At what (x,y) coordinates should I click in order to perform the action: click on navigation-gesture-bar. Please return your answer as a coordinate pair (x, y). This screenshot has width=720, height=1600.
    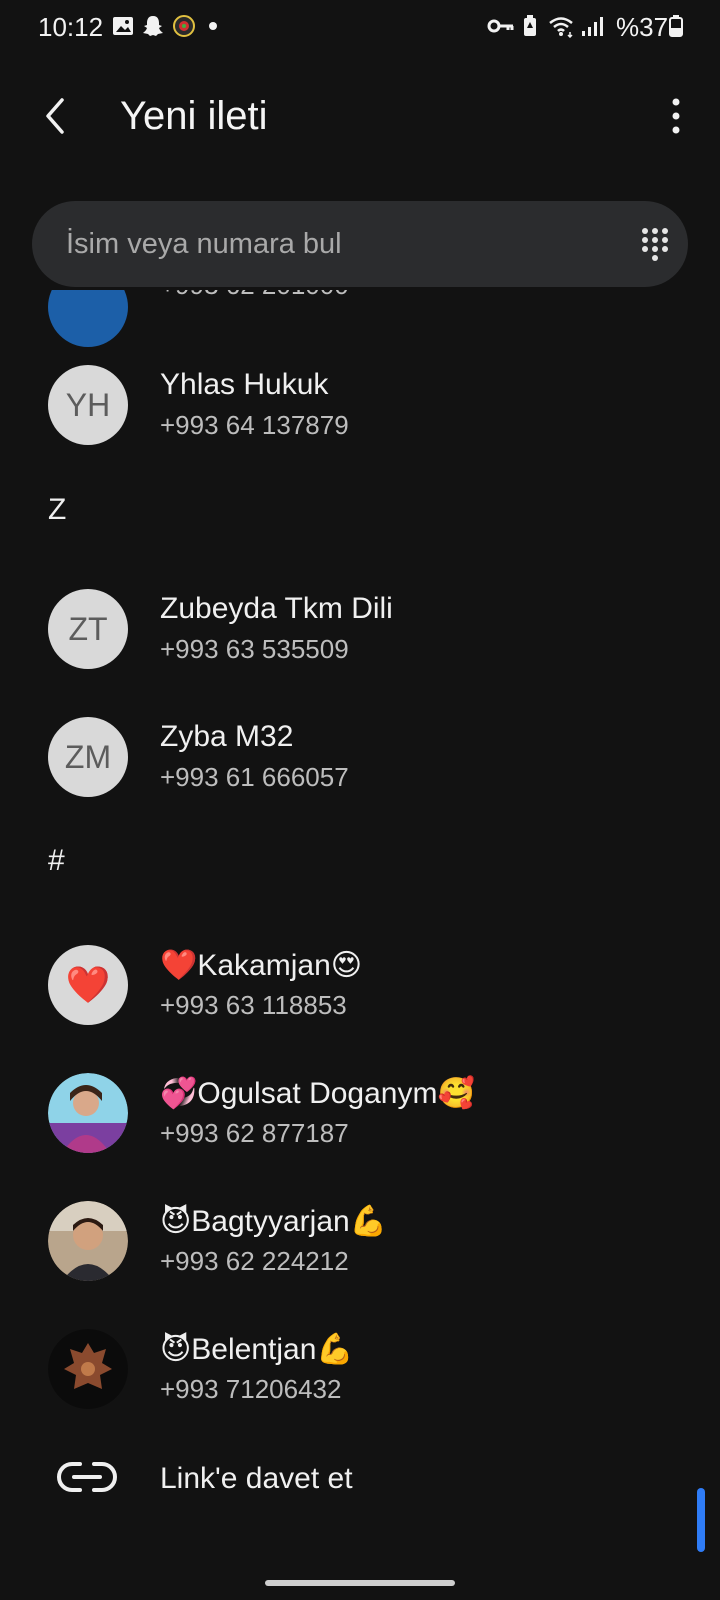
    Looking at the image, I should click on (360, 1583).